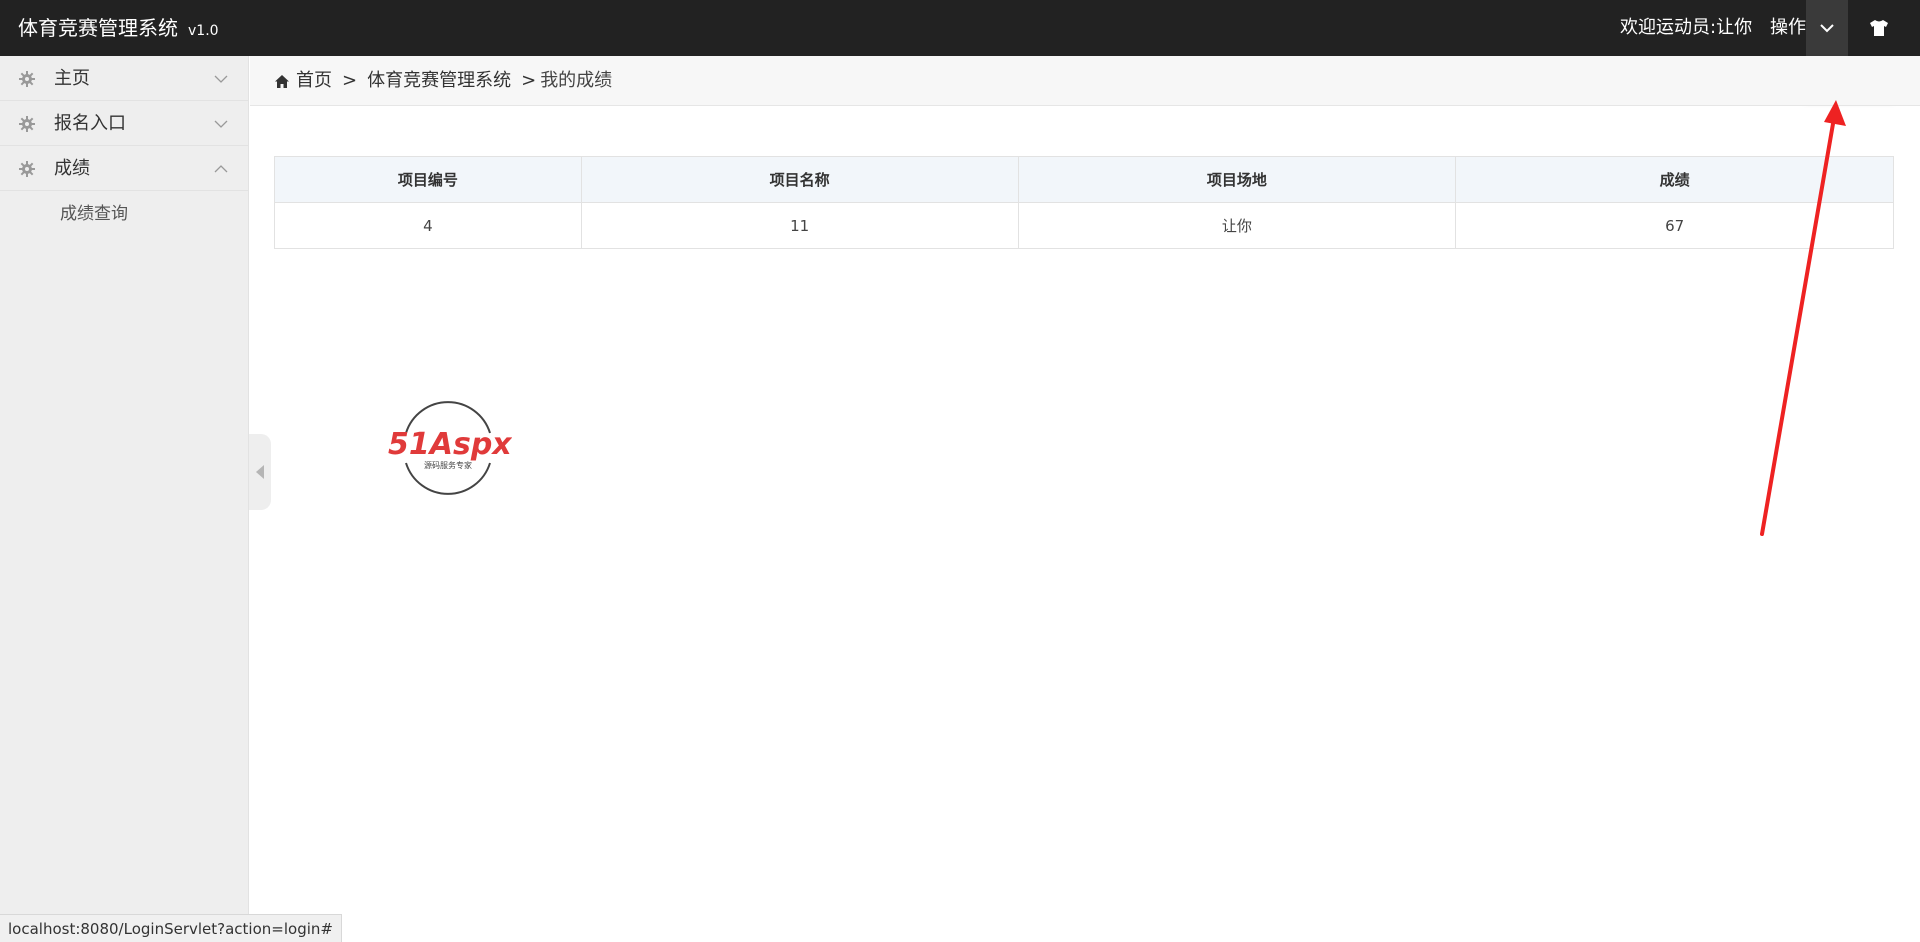 Image resolution: width=1920 pixels, height=942 pixels. Describe the element at coordinates (72, 168) in the screenshot. I see `sidebar-item-label: 成绩` at that location.